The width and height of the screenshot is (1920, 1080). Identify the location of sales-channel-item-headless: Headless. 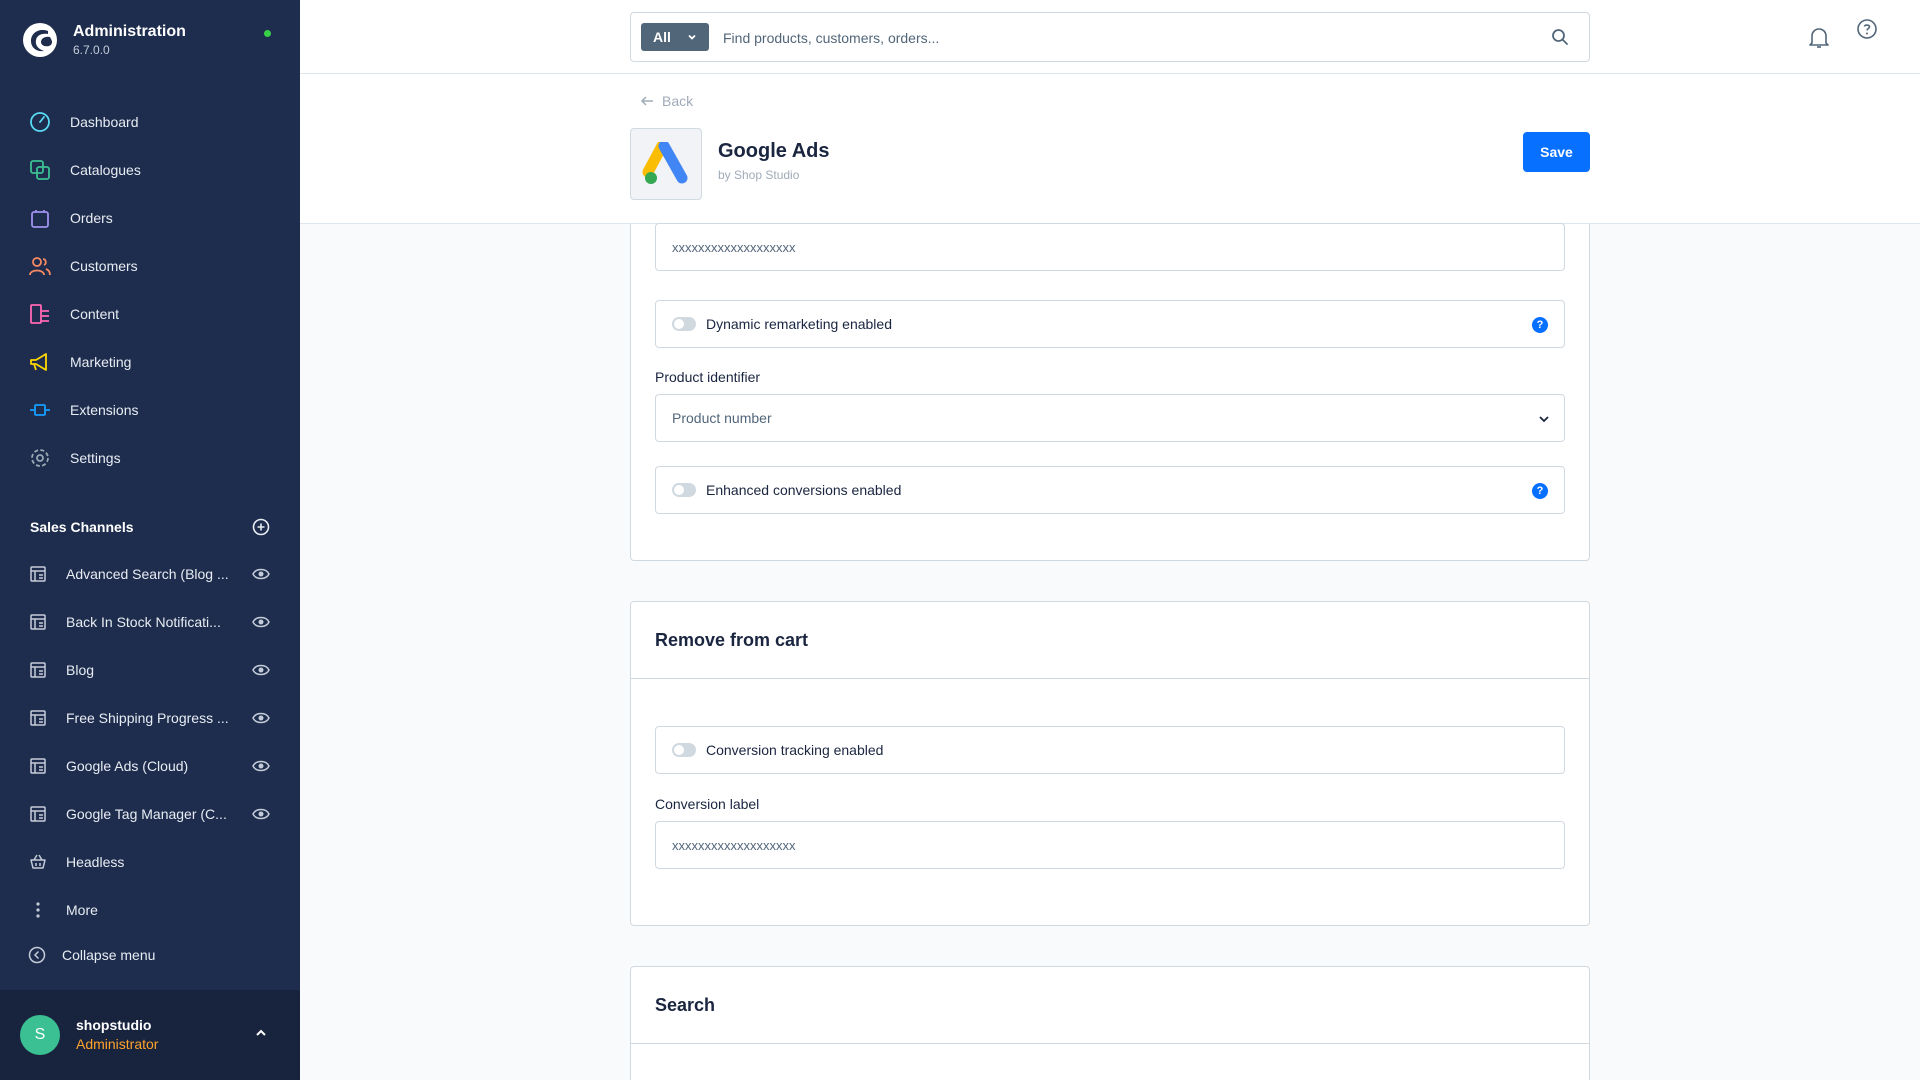
(150, 862).